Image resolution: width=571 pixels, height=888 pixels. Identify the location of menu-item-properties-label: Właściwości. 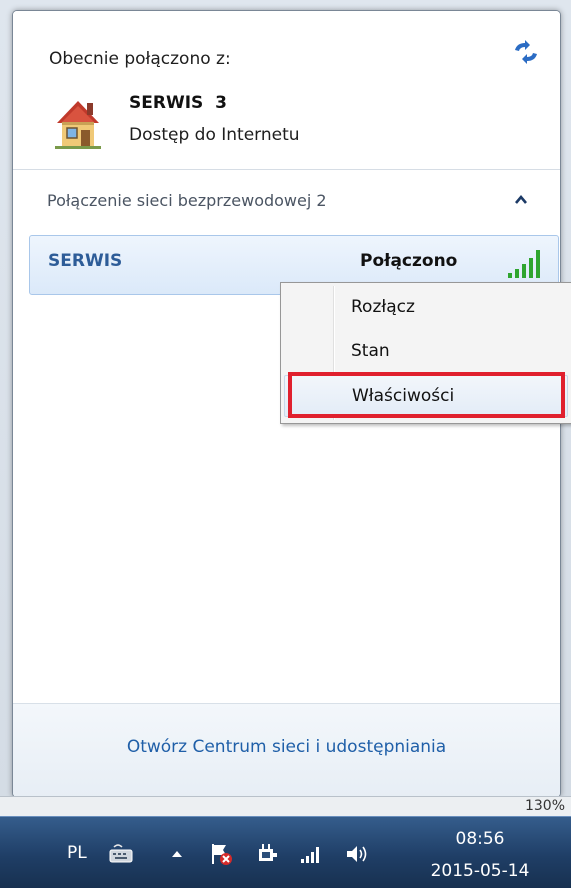
(403, 396).